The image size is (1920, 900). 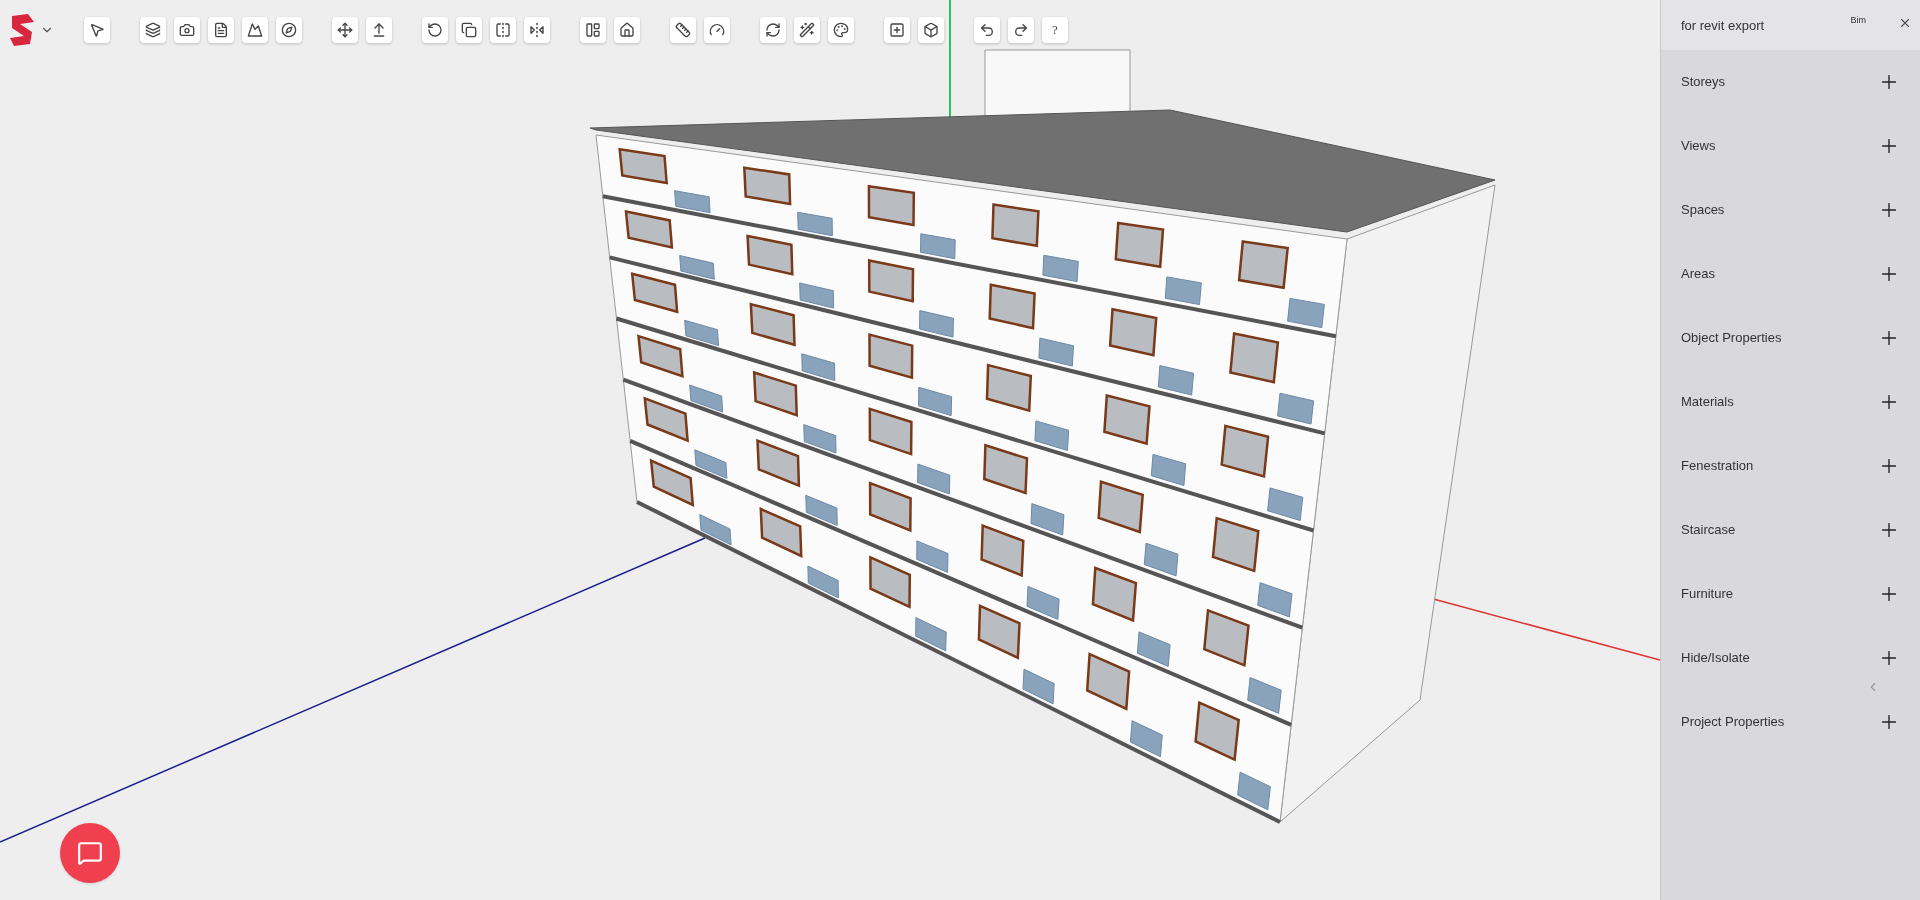 What do you see at coordinates (1731, 338) in the screenshot?
I see `section-label: Object Properties` at bounding box center [1731, 338].